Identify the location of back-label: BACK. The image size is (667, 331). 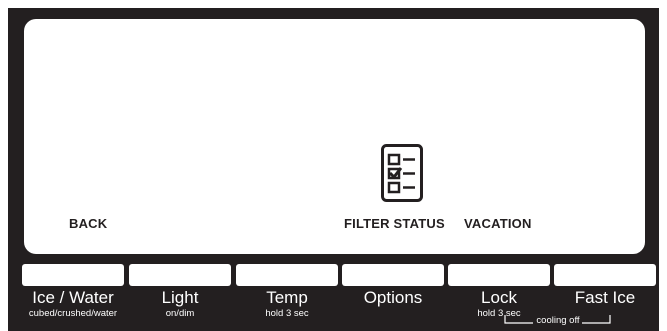
(88, 223).